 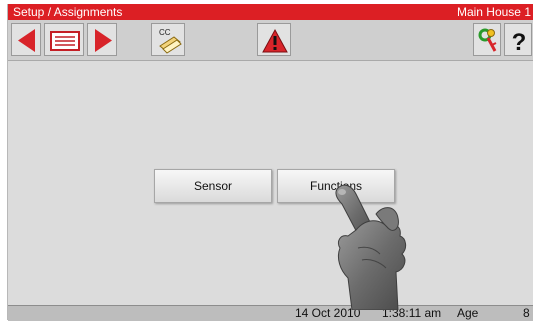 I want to click on status-bar: 14 Oct 2010 1:38:11 am Age 8, so click(x=270, y=313).